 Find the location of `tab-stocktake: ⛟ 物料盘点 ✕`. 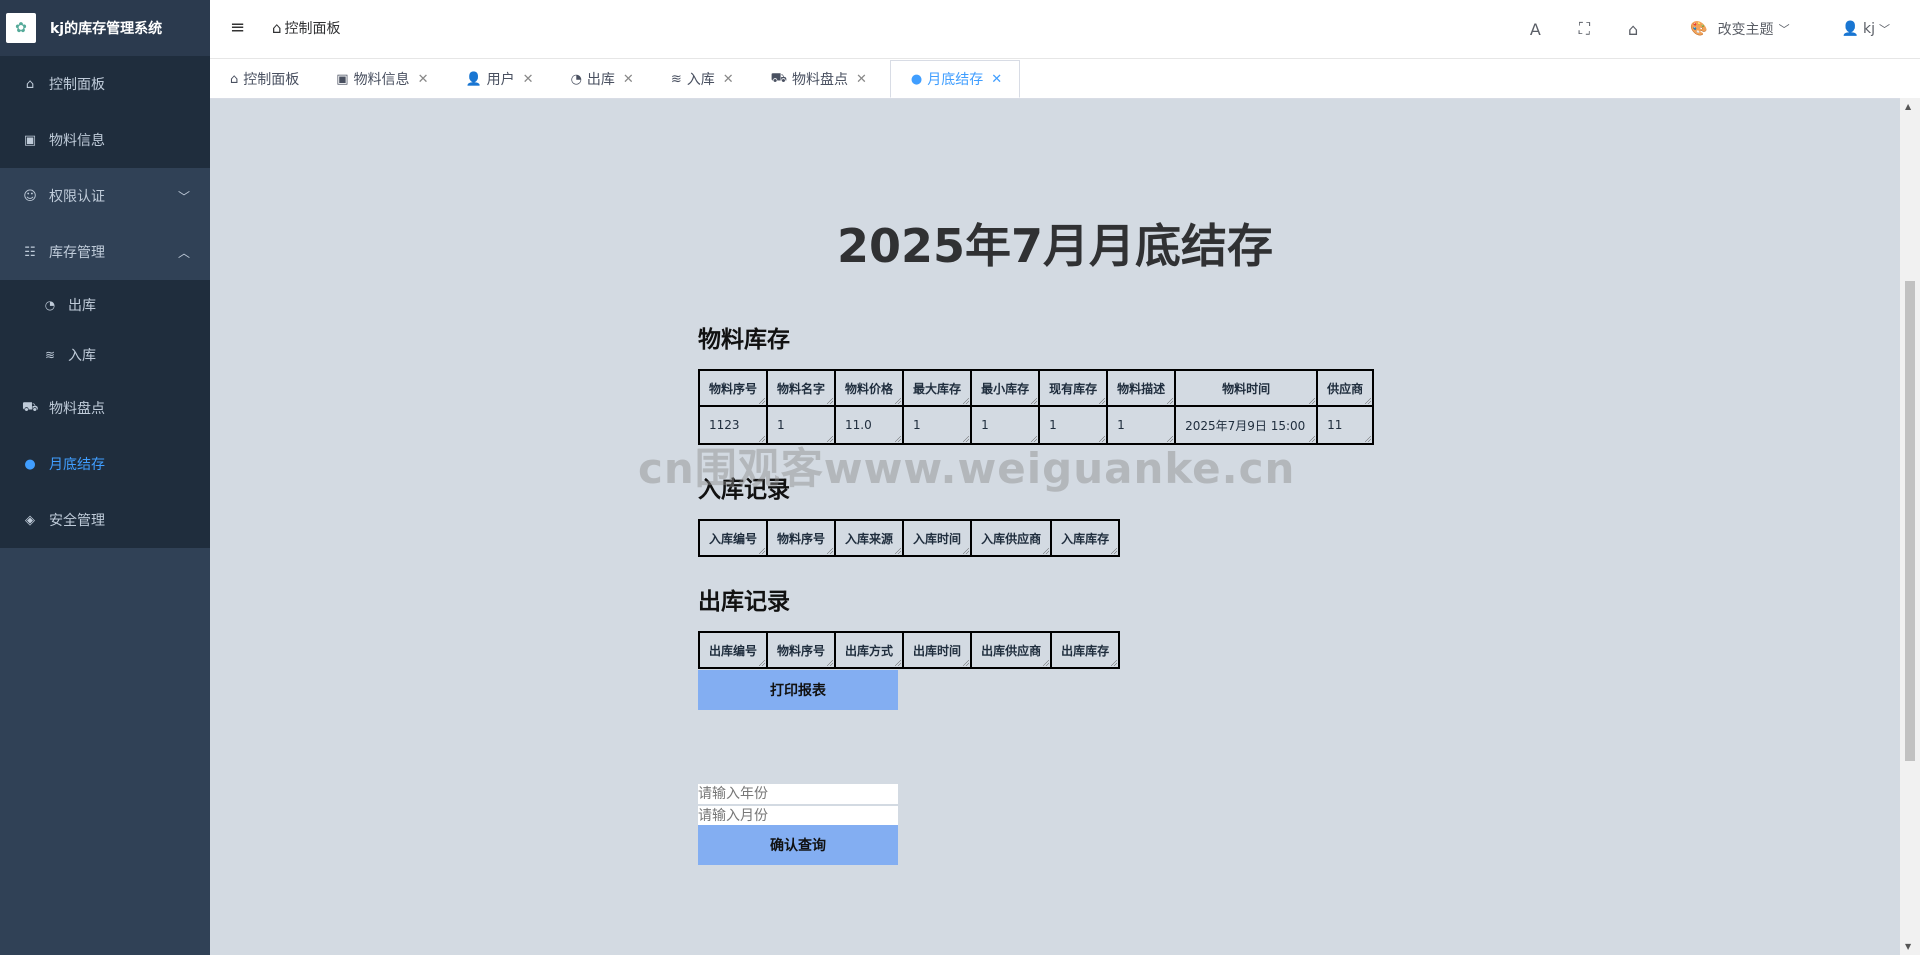

tab-stocktake: ⛟ 物料盘点 ✕ is located at coordinates (817, 79).